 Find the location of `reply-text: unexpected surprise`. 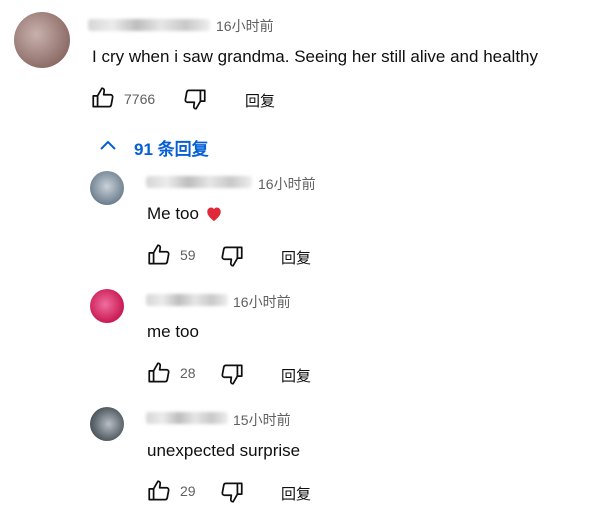

reply-text: unexpected surprise is located at coordinates (224, 450).